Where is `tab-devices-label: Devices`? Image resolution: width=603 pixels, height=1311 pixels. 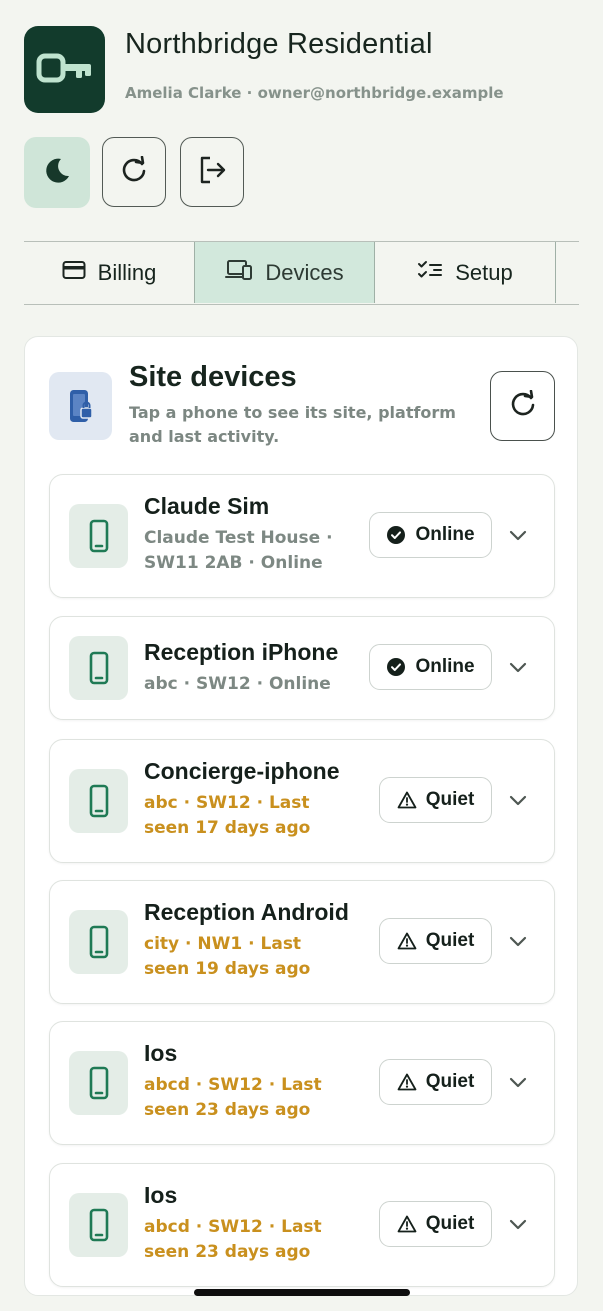 tab-devices-label: Devices is located at coordinates (304, 272).